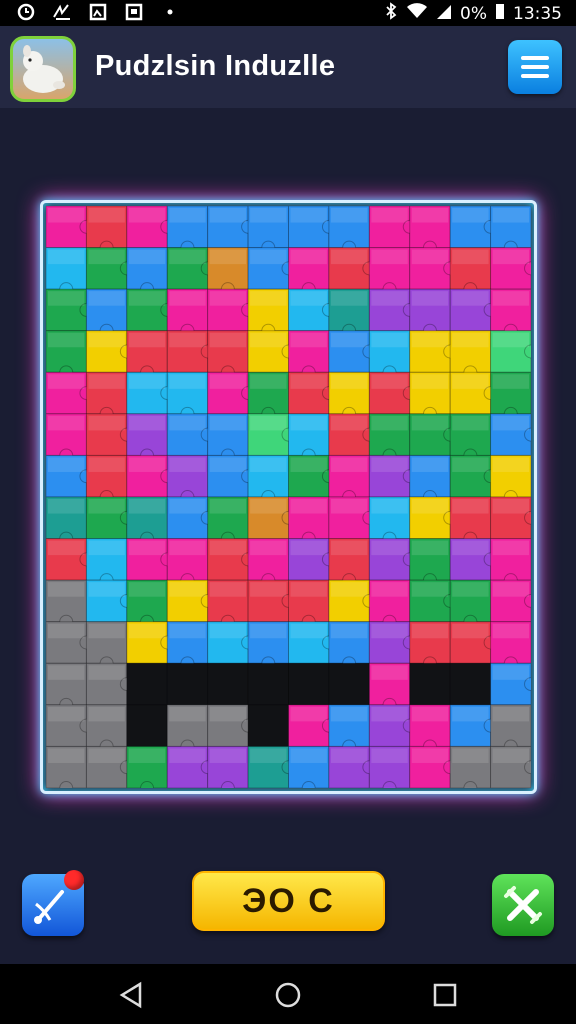 The height and width of the screenshot is (1024, 576). What do you see at coordinates (43, 69) in the screenshot?
I see `app-logo-icon` at bounding box center [43, 69].